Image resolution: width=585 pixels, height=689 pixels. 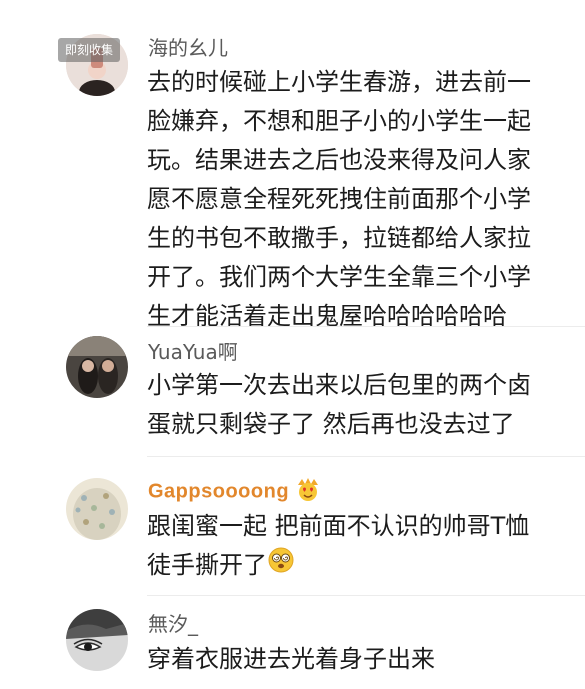 I want to click on comment-line: 生的书包不敢撒手，拉链都给人家拉, so click(x=339, y=238).